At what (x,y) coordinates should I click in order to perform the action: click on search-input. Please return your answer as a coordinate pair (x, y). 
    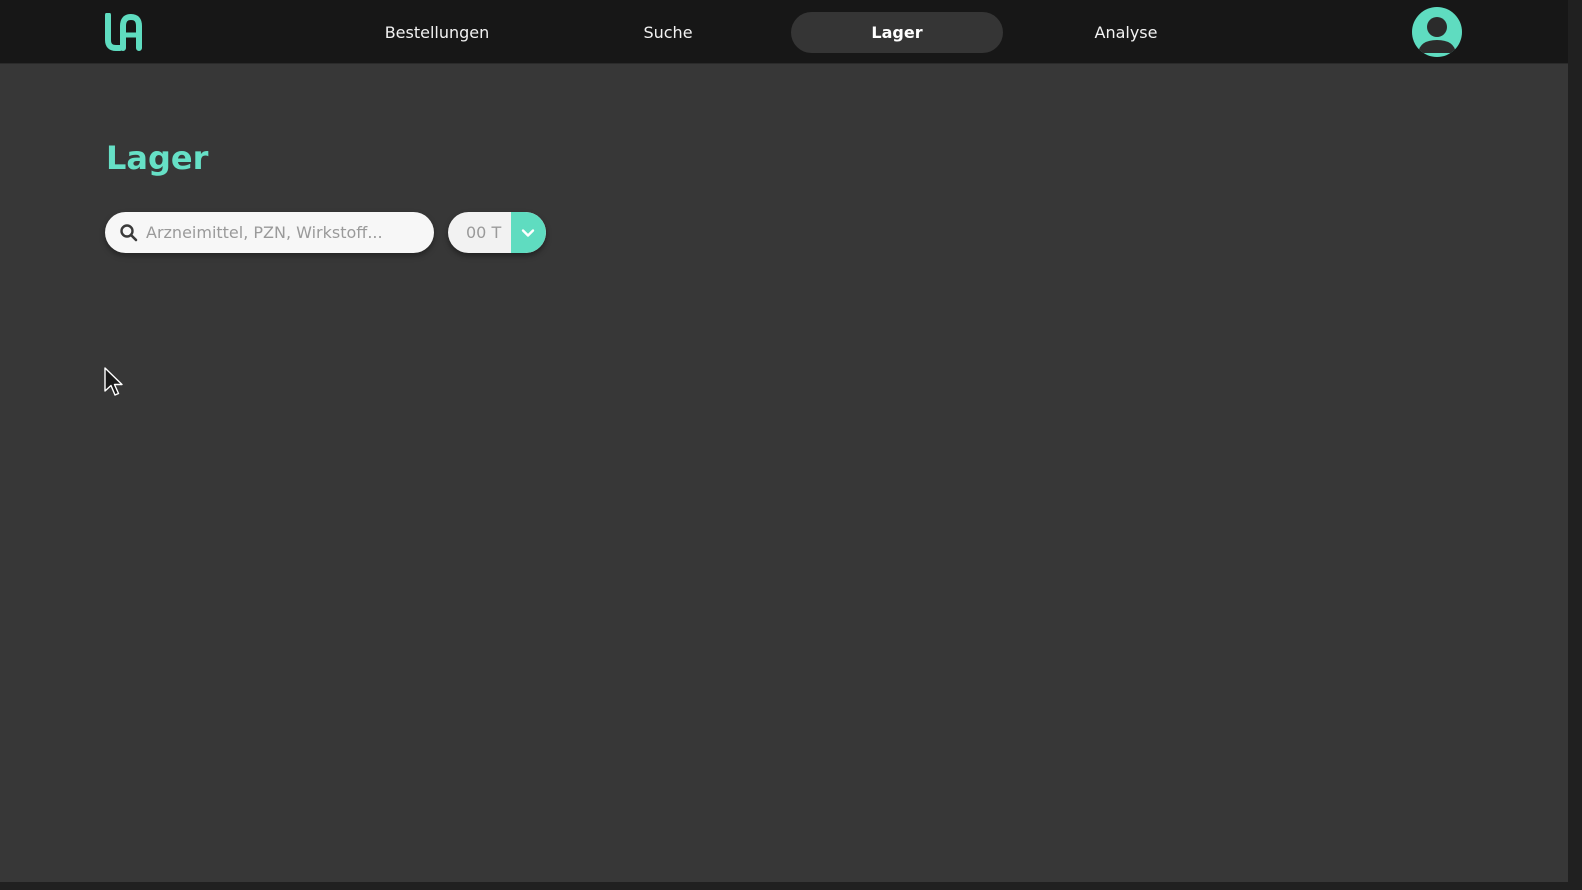
    Looking at the image, I should click on (281, 232).